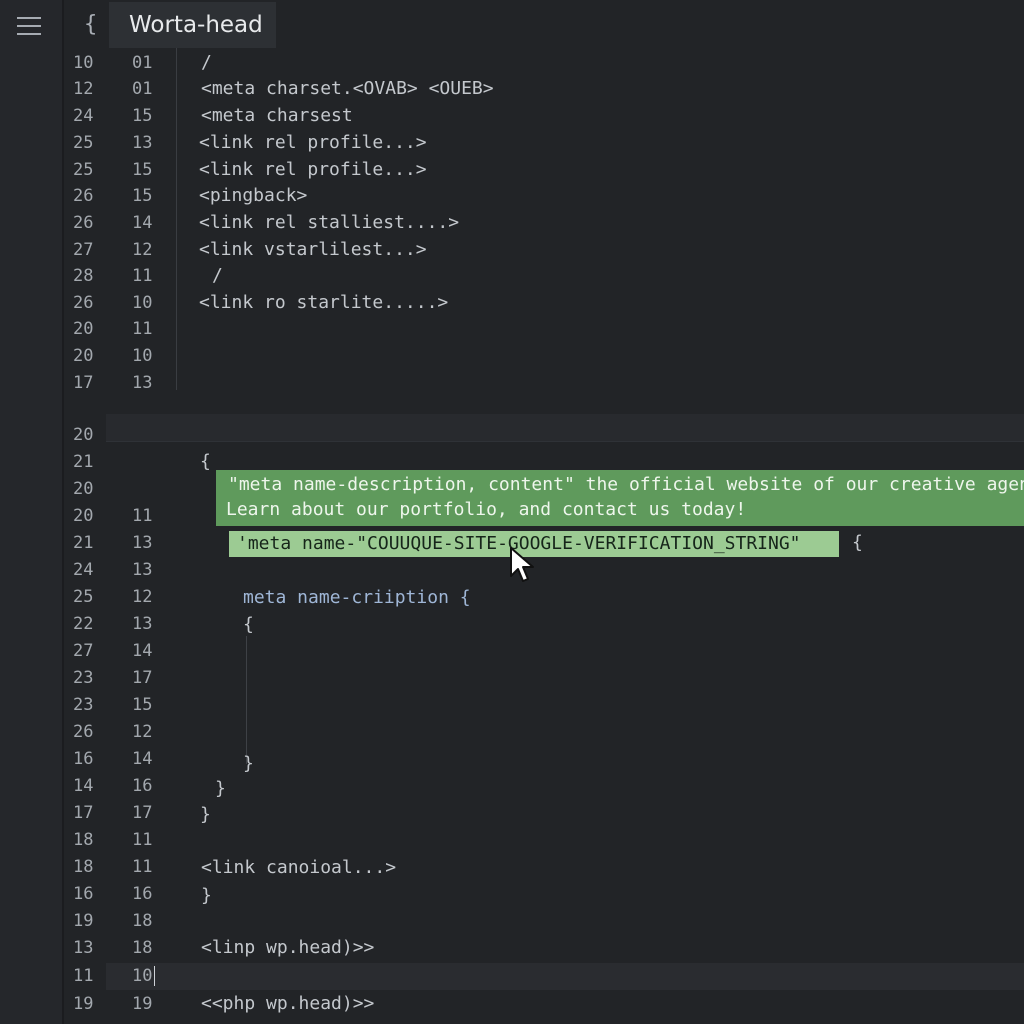  Describe the element at coordinates (91, 24) in the screenshot. I see `tab-brace-icon: {` at that location.